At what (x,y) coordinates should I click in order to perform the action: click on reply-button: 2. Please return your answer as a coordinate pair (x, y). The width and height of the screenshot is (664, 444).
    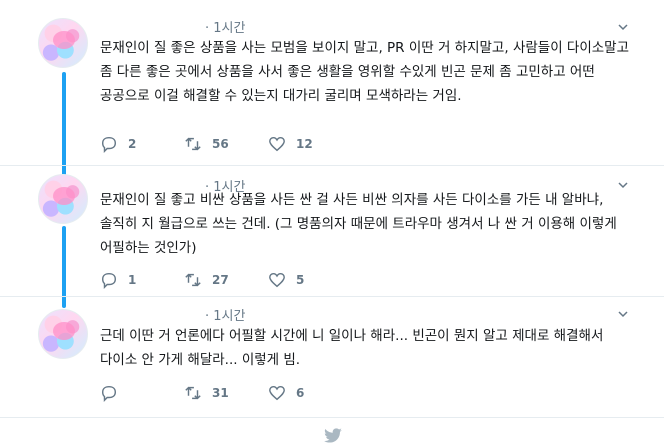
    Looking at the image, I should click on (142, 144).